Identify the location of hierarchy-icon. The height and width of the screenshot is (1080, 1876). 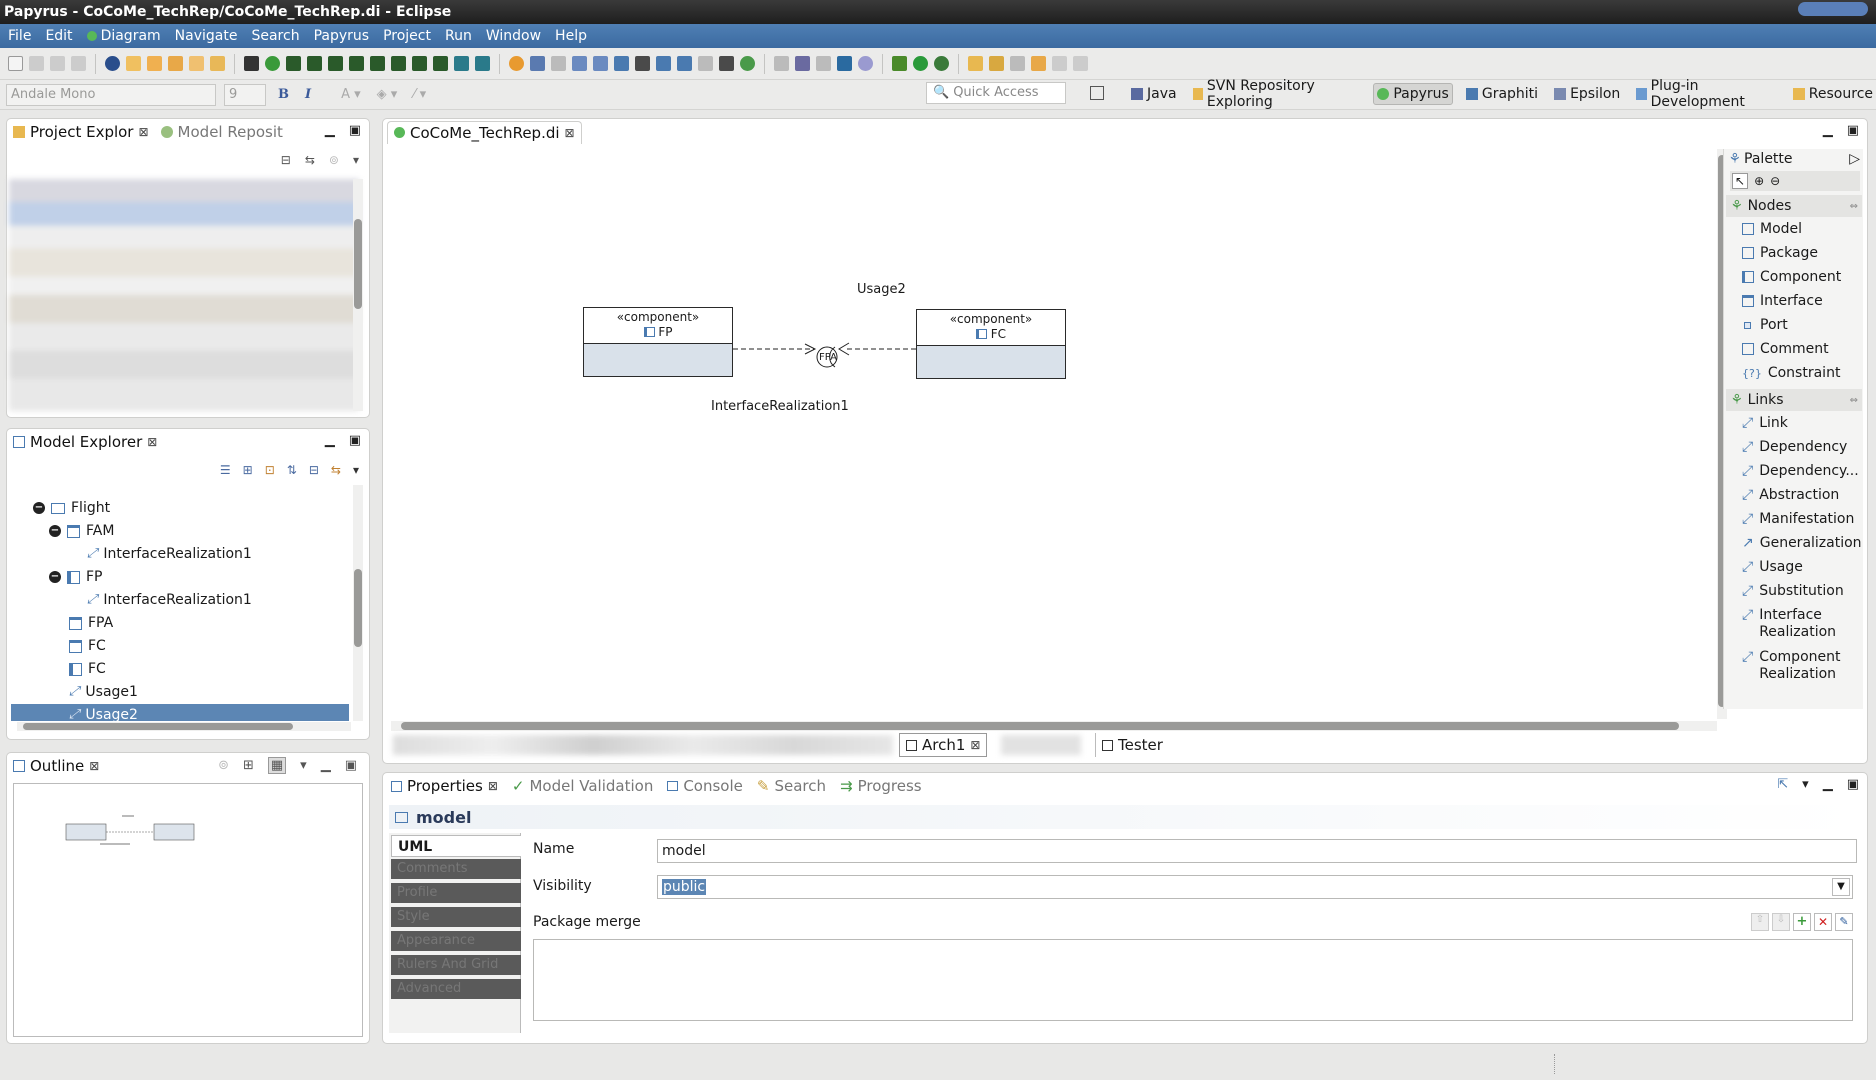
(823, 63).